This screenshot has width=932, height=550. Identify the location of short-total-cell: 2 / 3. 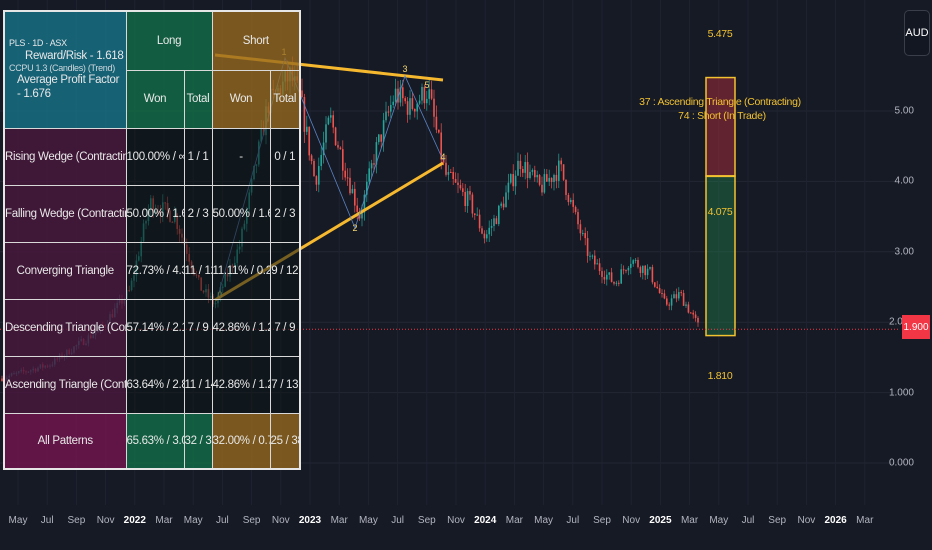
(285, 213).